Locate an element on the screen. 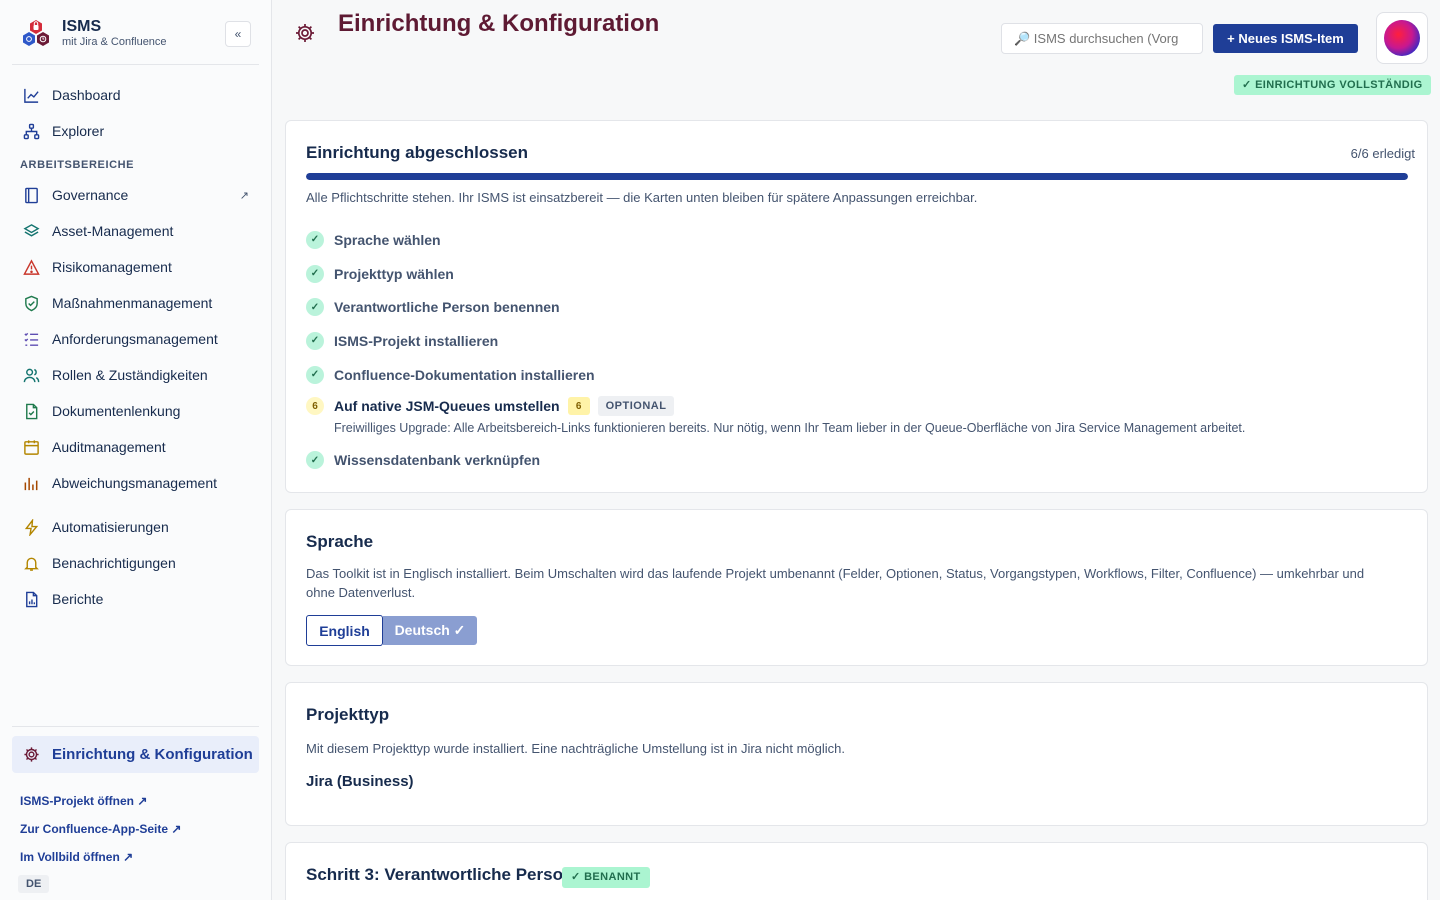 This screenshot has height=900, width=1440. step-label: Projekttyp wählen is located at coordinates (394, 273).